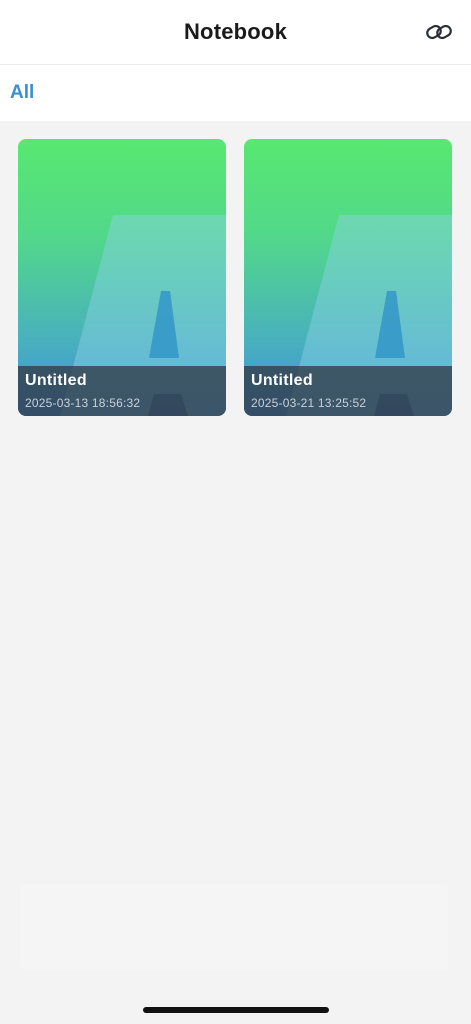  What do you see at coordinates (309, 403) in the screenshot?
I see `notebook-date: 2025-03-21 13:25:52` at bounding box center [309, 403].